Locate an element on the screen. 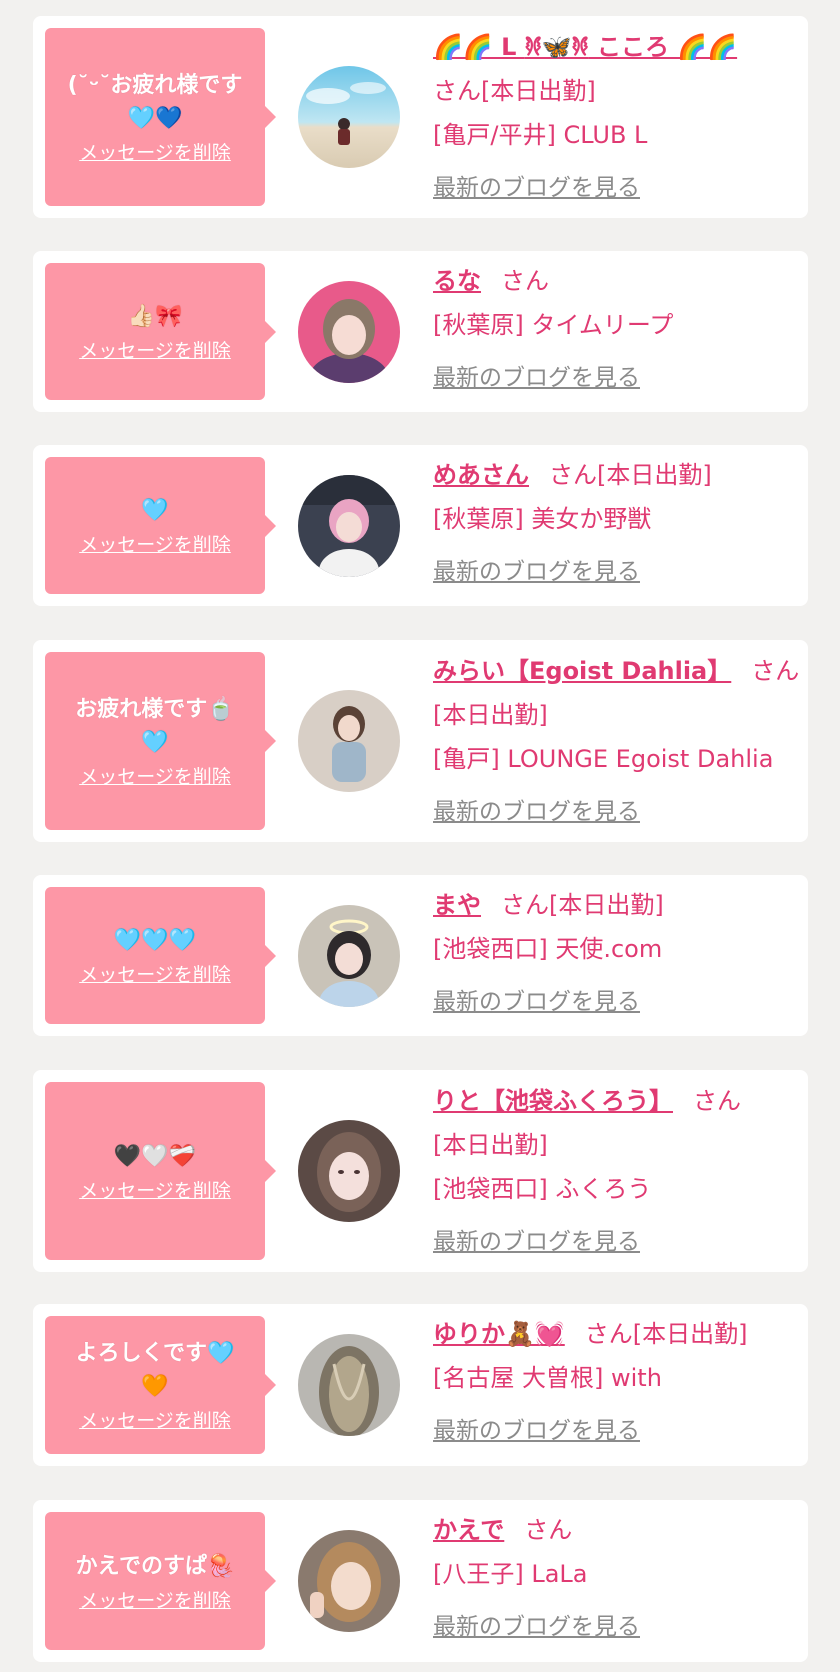 This screenshot has width=840, height=1672. profile-info: めあさん さん[本日出勤] [秋葉原] 美女か野獣 最新のブログを見る is located at coordinates (616, 522).